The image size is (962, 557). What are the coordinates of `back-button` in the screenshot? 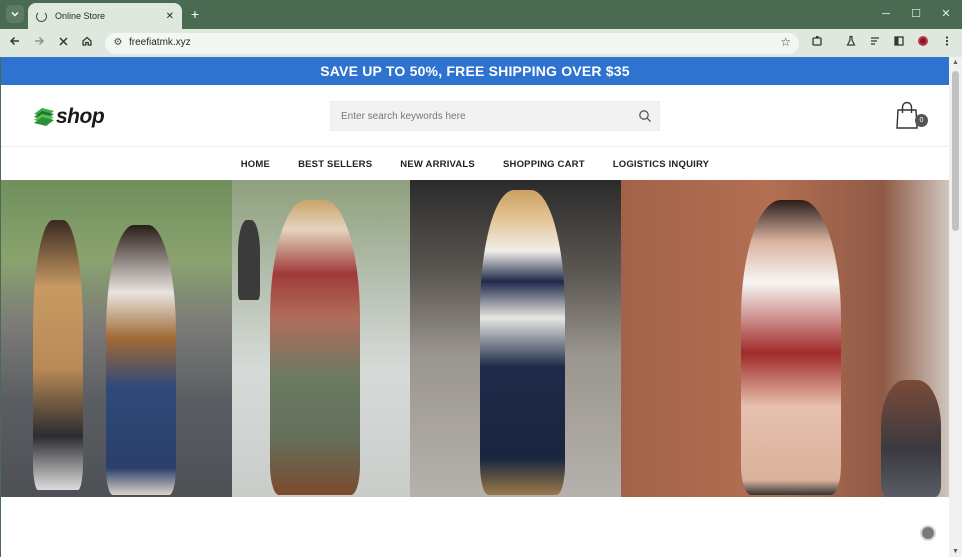 It's located at (15, 43).